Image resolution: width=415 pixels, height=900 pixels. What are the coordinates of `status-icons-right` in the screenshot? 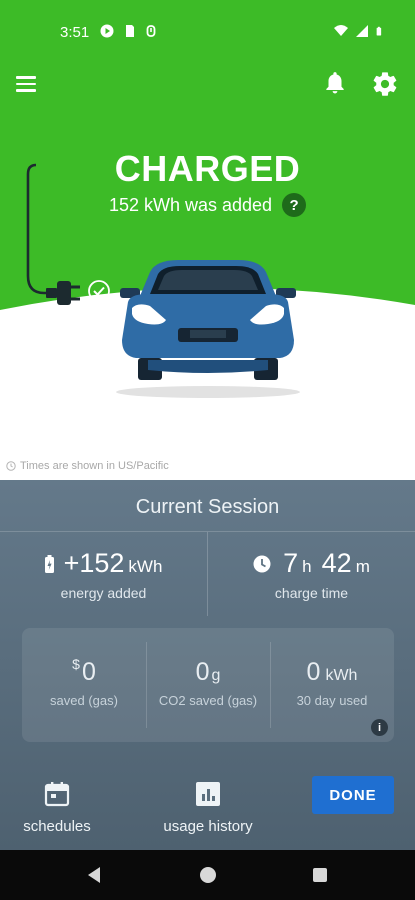 It's located at (359, 31).